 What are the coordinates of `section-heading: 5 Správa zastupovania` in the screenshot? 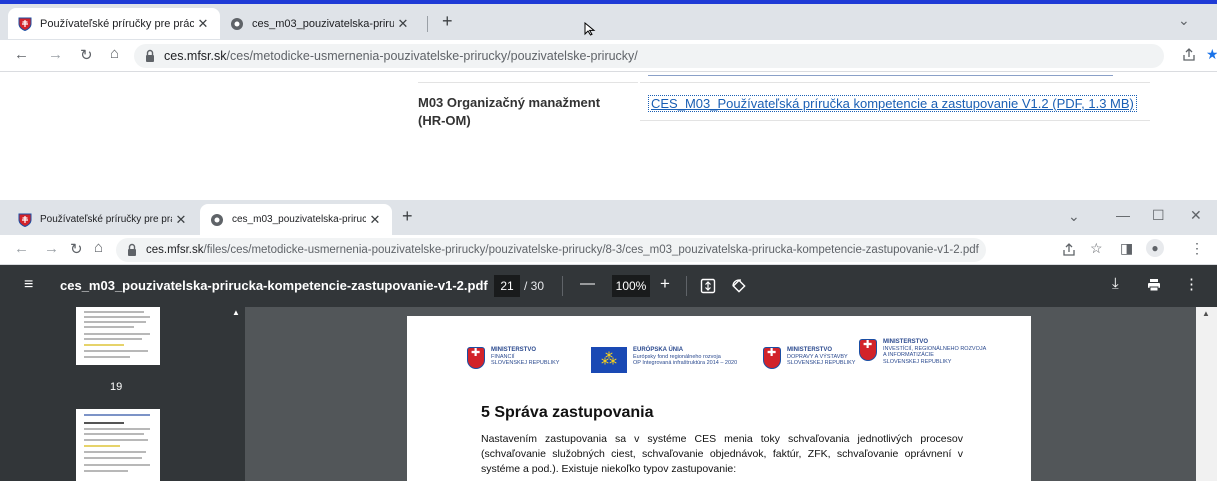 It's located at (567, 412).